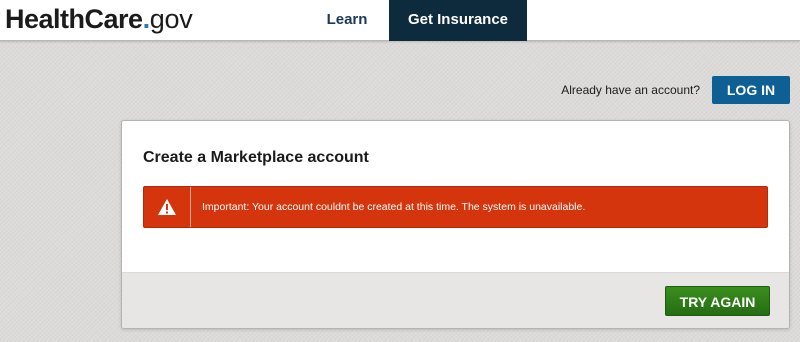 The width and height of the screenshot is (800, 342). What do you see at coordinates (751, 90) in the screenshot?
I see `log-in-button: LOG IN` at bounding box center [751, 90].